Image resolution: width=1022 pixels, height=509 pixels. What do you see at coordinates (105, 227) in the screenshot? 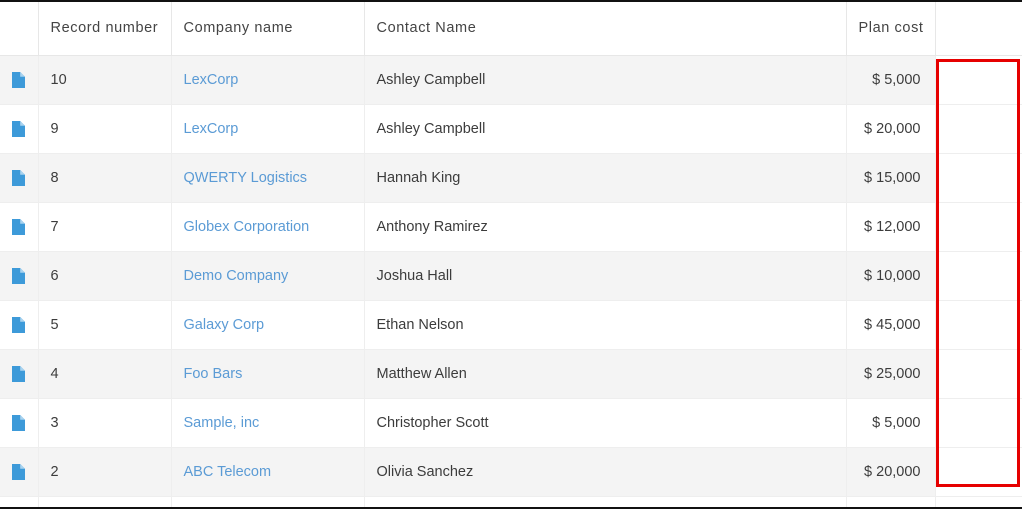
I see `cell-record-number: 7` at bounding box center [105, 227].